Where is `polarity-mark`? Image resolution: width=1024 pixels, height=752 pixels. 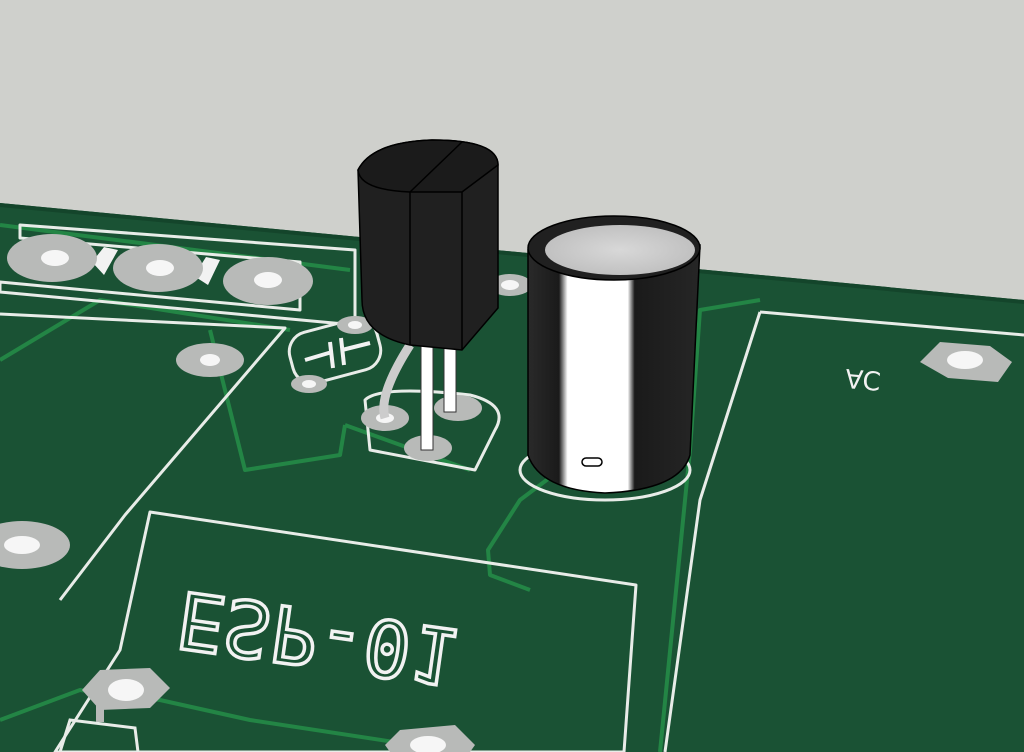
polarity-mark is located at coordinates (592, 462).